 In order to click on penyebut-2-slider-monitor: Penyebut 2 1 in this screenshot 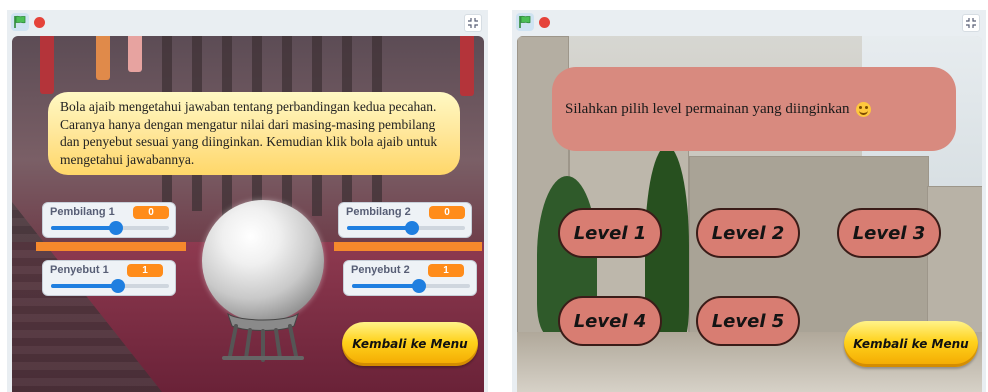, I will do `click(410, 278)`.